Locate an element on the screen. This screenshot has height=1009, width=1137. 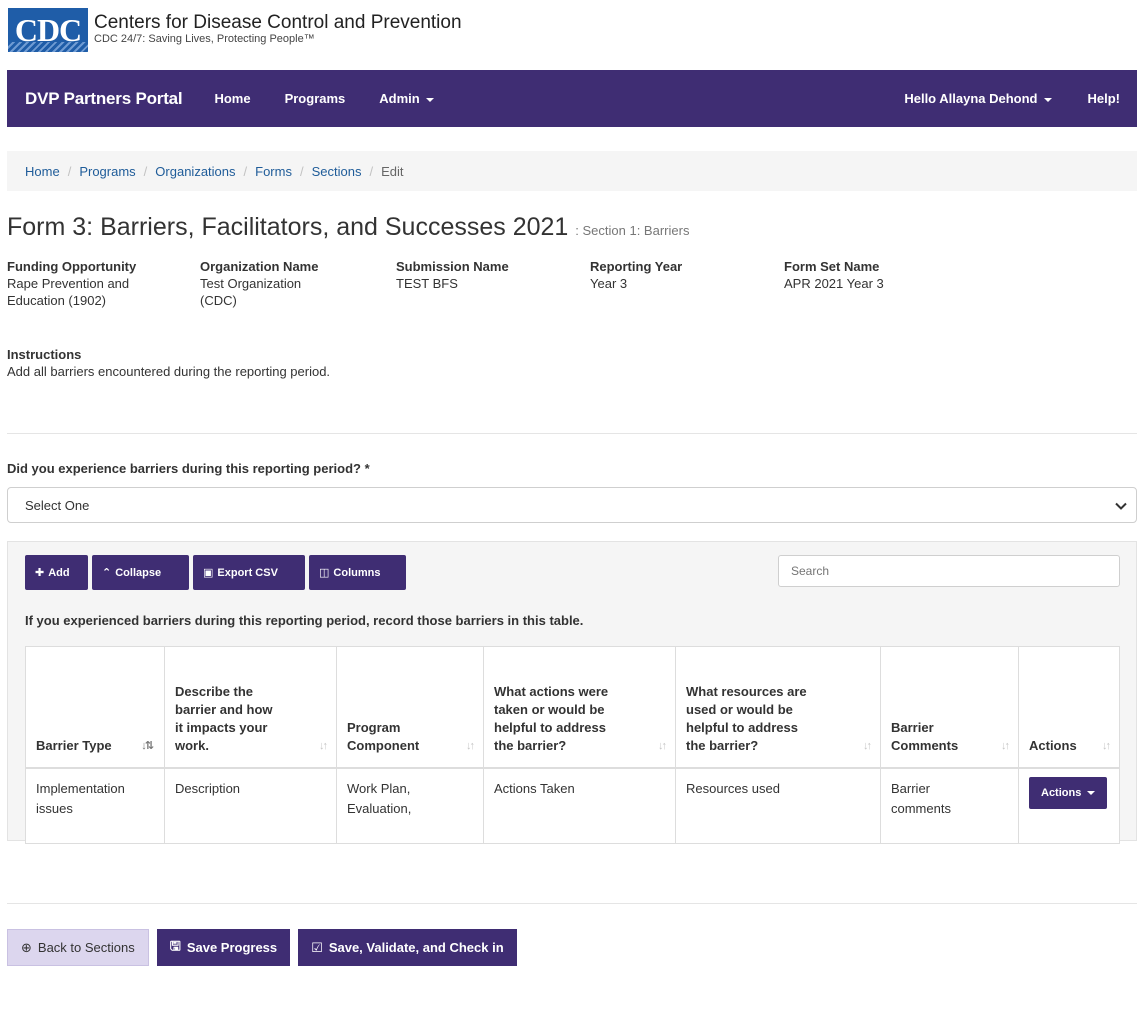
cell-text: Actions Taken is located at coordinates (534, 788).